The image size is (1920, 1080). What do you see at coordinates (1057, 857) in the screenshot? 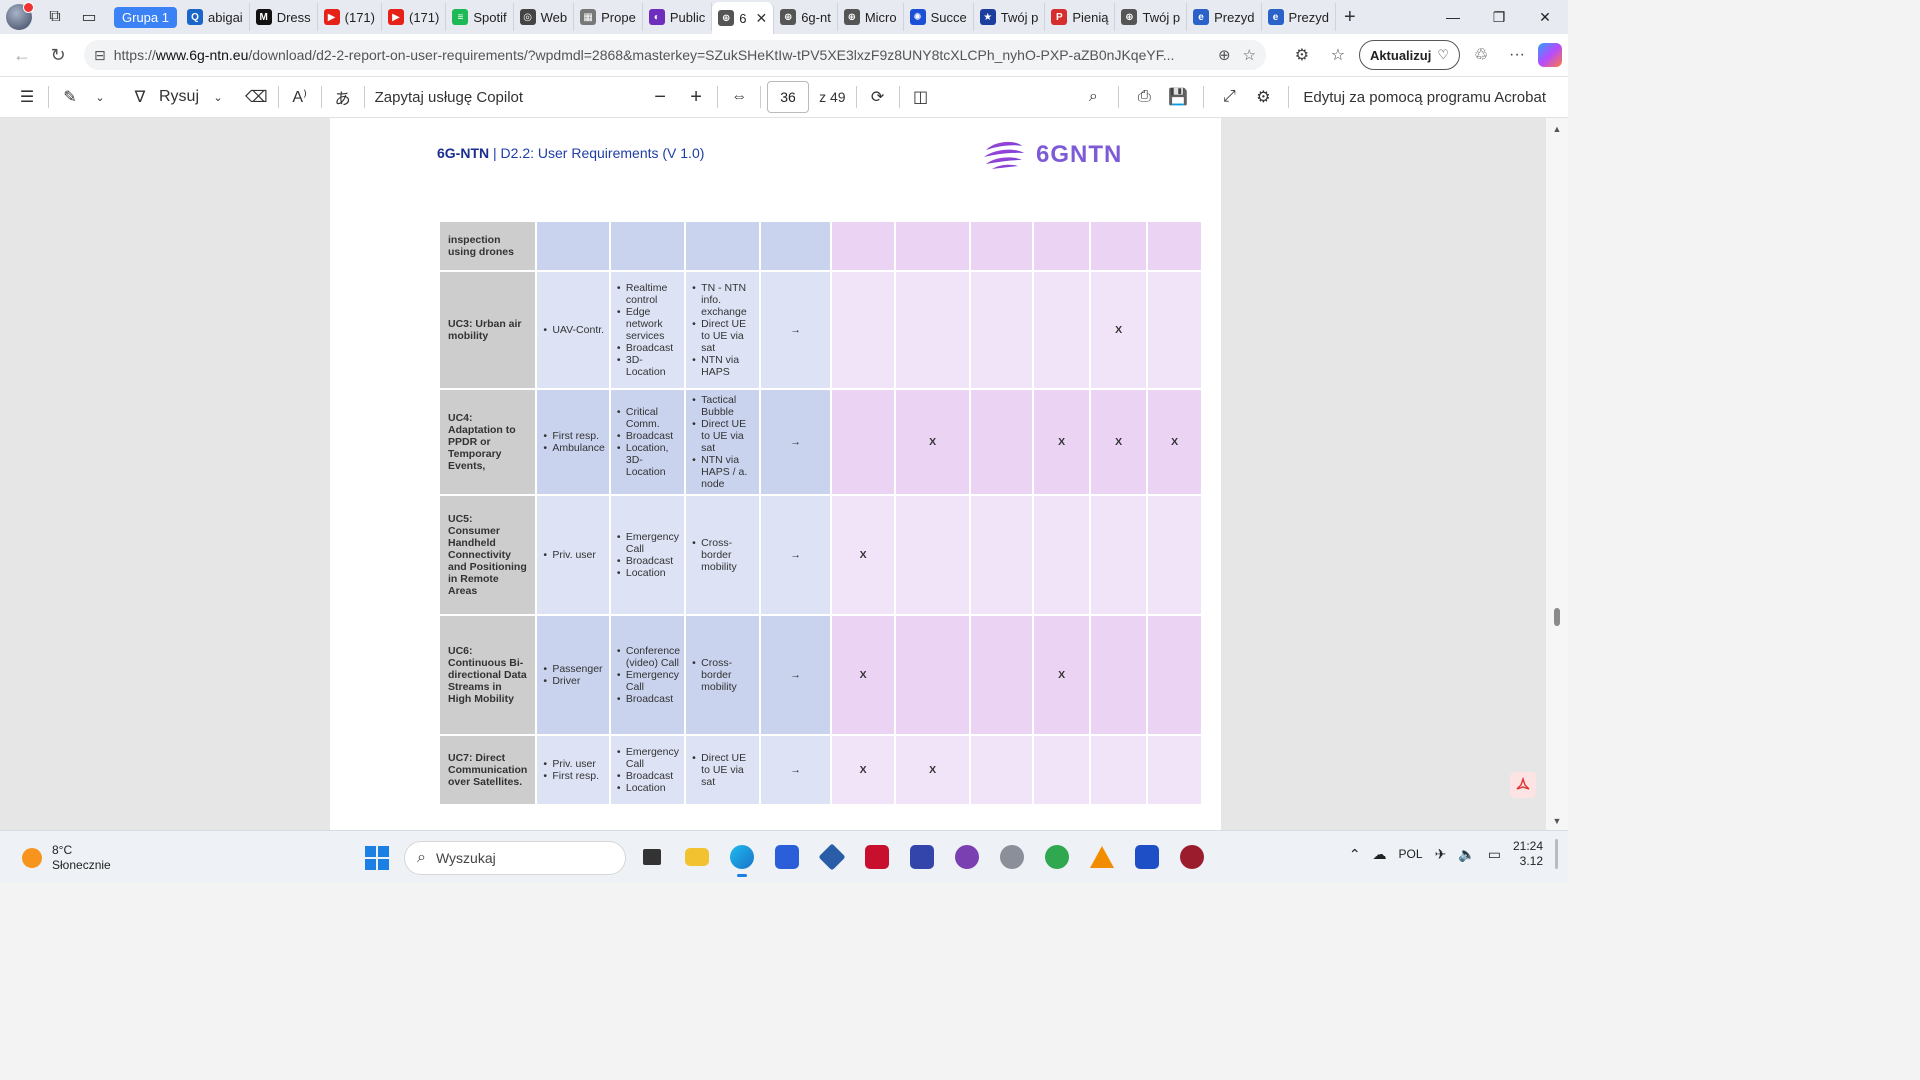
I see `app-green-icon` at bounding box center [1057, 857].